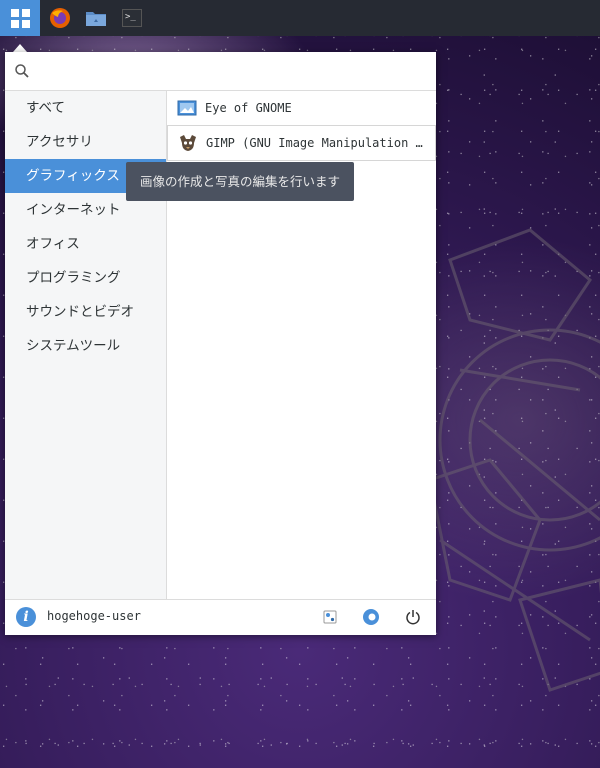  Describe the element at coordinates (220, 617) in the screenshot. I see `menu-footer: i hogehoge-user` at that location.